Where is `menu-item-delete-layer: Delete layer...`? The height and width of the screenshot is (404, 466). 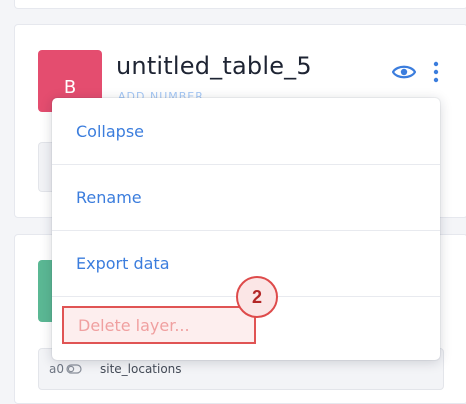 menu-item-delete-layer: Delete layer... is located at coordinates (159, 325).